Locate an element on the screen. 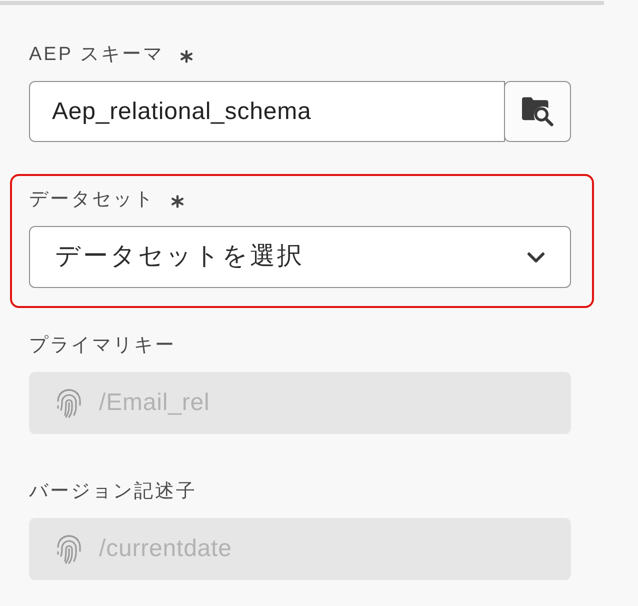  field-label: データセット is located at coordinates (92, 200).